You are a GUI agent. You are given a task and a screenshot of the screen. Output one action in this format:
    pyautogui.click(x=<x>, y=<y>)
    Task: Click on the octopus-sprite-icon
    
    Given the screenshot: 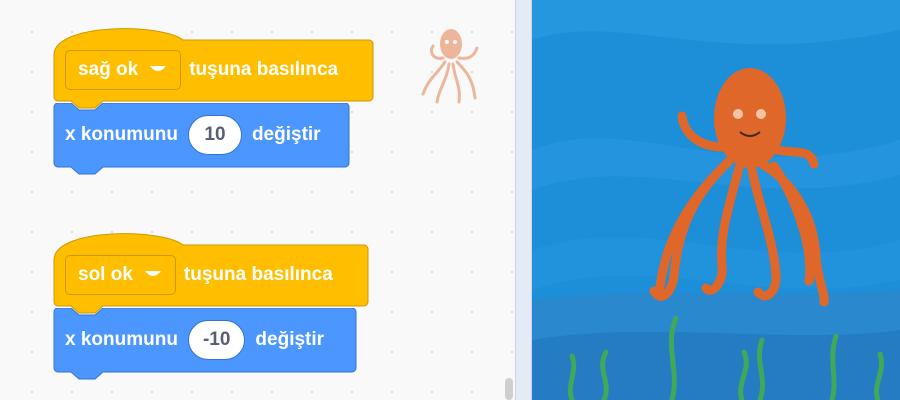 What is the action you would take?
    pyautogui.click(x=450, y=66)
    